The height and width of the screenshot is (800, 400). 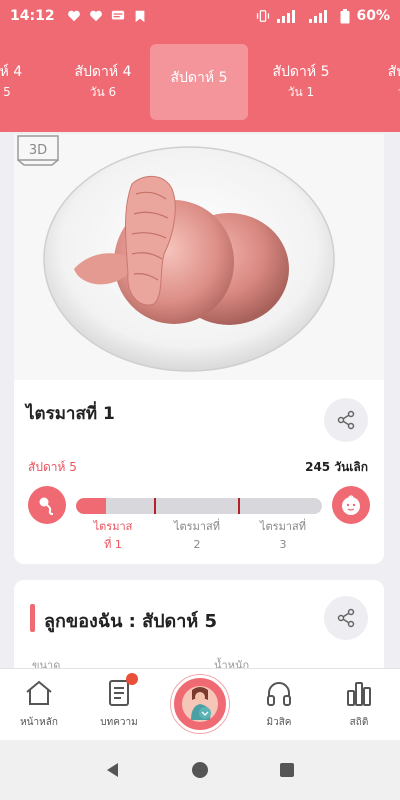 I want to click on status-time: 14:12, so click(x=32, y=16).